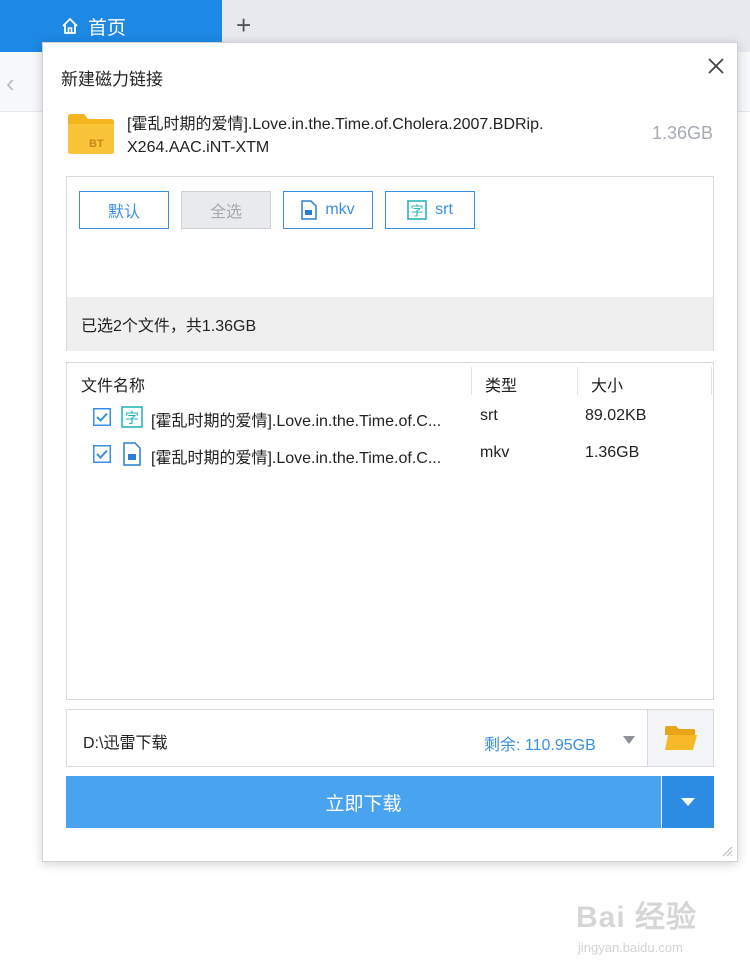 This screenshot has height=975, width=750. I want to click on file-type: srt, so click(489, 415).